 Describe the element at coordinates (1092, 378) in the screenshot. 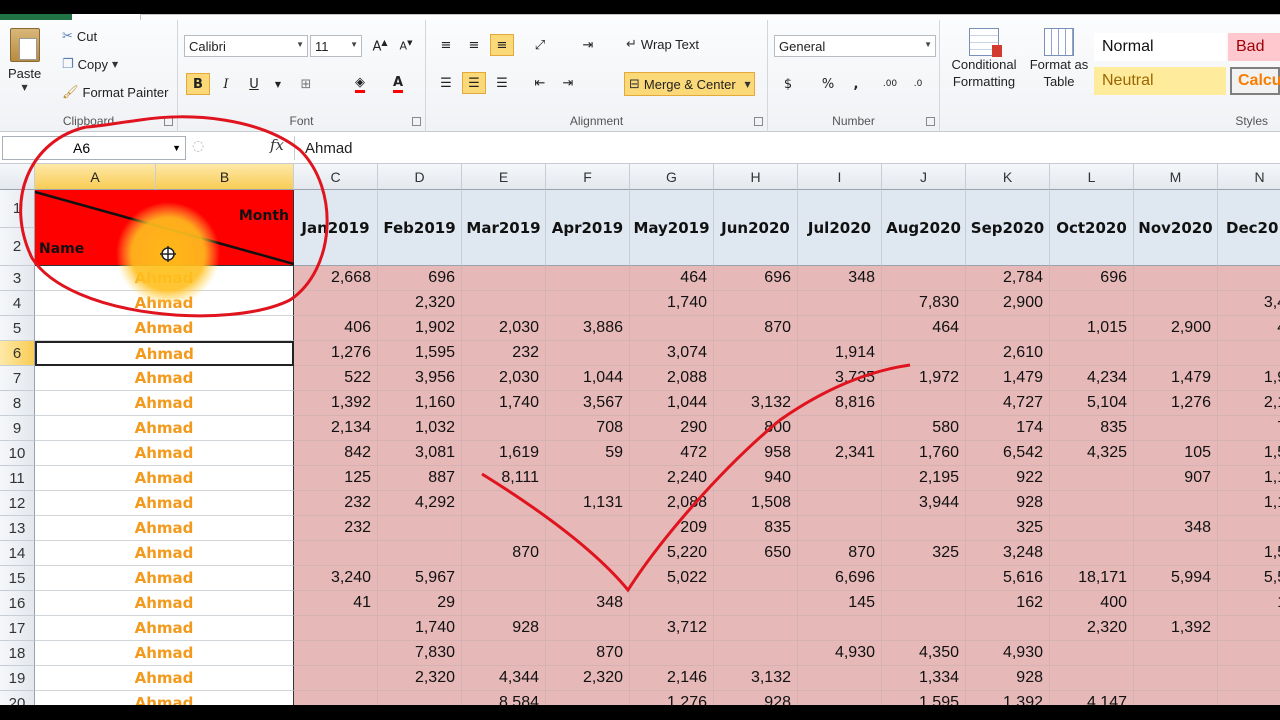

I see `value-cell: 4,234` at that location.